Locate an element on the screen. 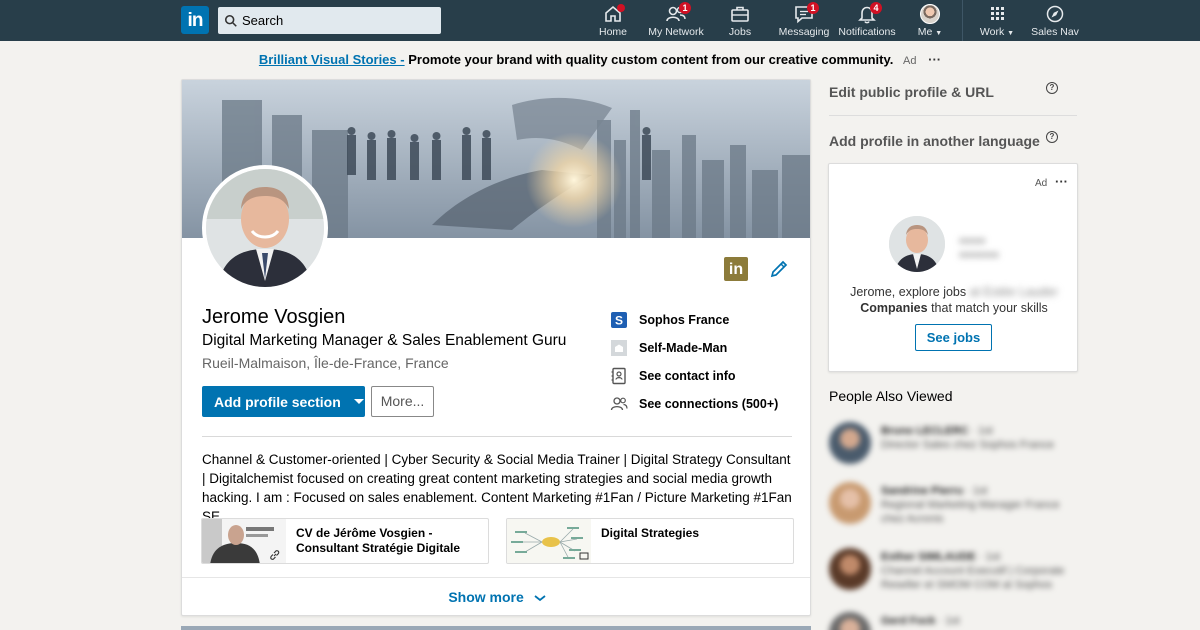  me-avatar-wrap is located at coordinates (930, 14).